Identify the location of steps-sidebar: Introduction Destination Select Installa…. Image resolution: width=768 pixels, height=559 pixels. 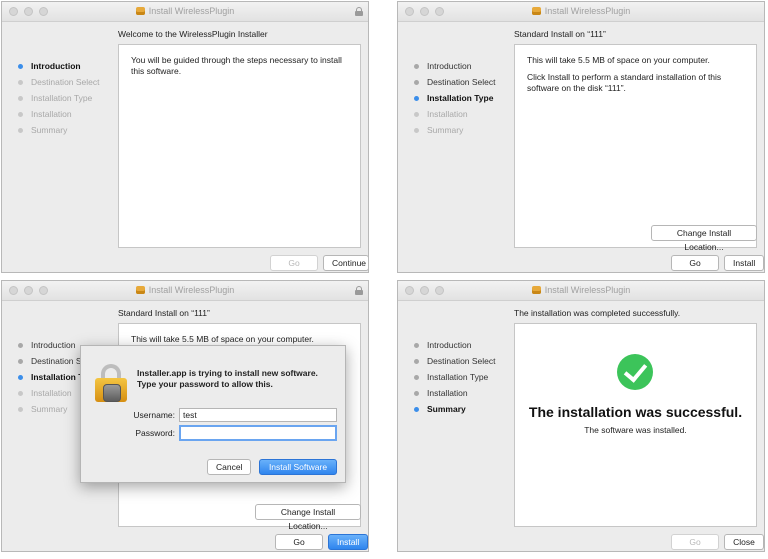
(56, 98).